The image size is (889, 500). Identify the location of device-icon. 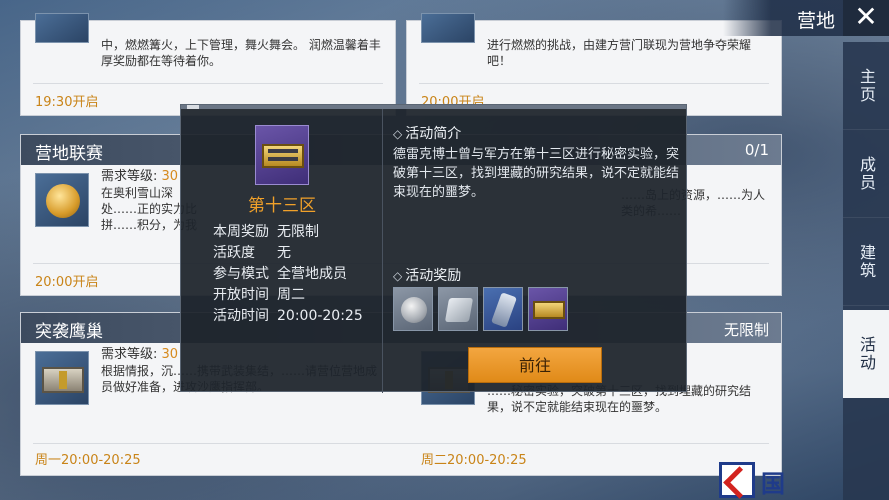
(504, 310).